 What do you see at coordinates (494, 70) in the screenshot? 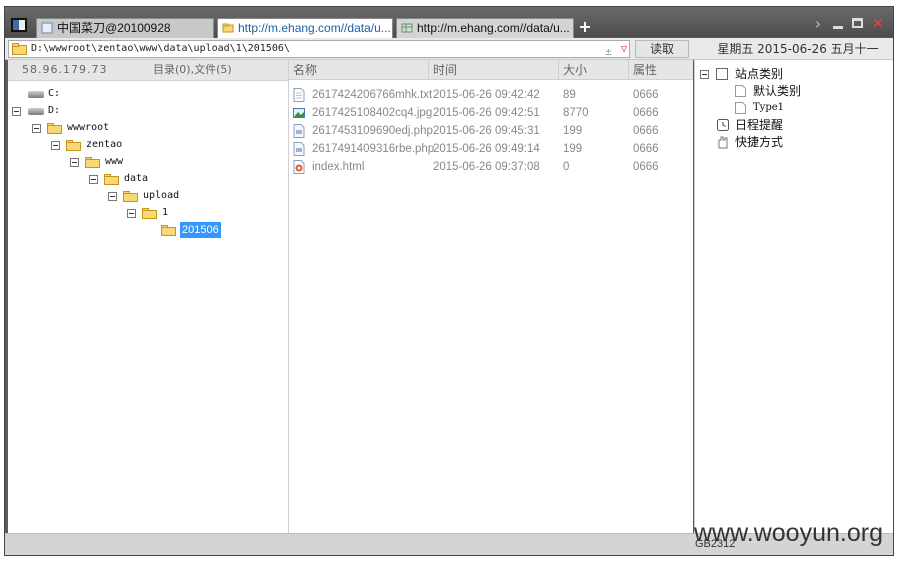
I see `column-time: 时间` at bounding box center [494, 70].